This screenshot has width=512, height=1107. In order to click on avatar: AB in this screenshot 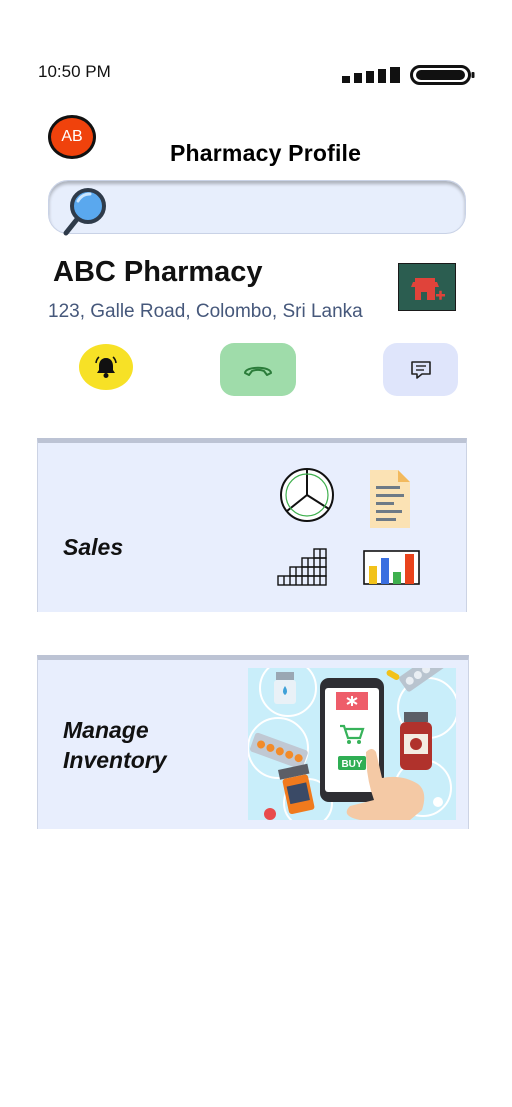, I will do `click(72, 137)`.